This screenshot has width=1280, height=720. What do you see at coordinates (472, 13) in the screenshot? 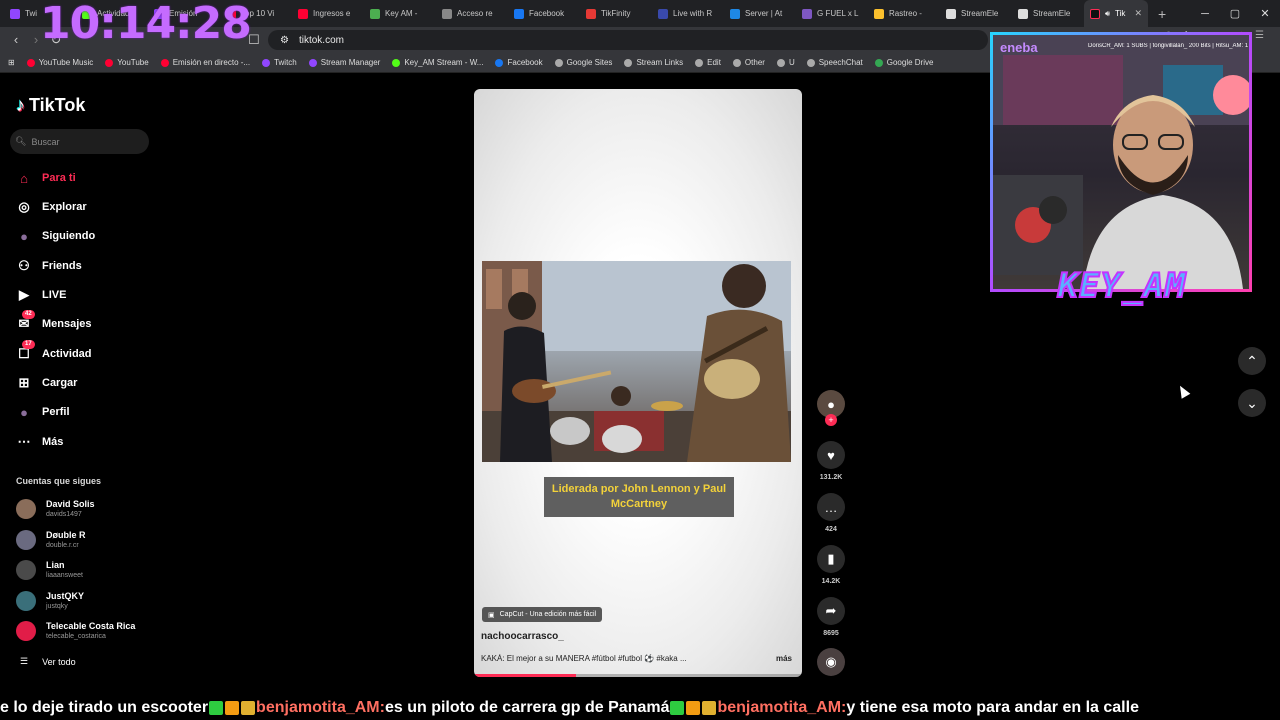
I see `browser-tab: Acceso re` at bounding box center [472, 13].